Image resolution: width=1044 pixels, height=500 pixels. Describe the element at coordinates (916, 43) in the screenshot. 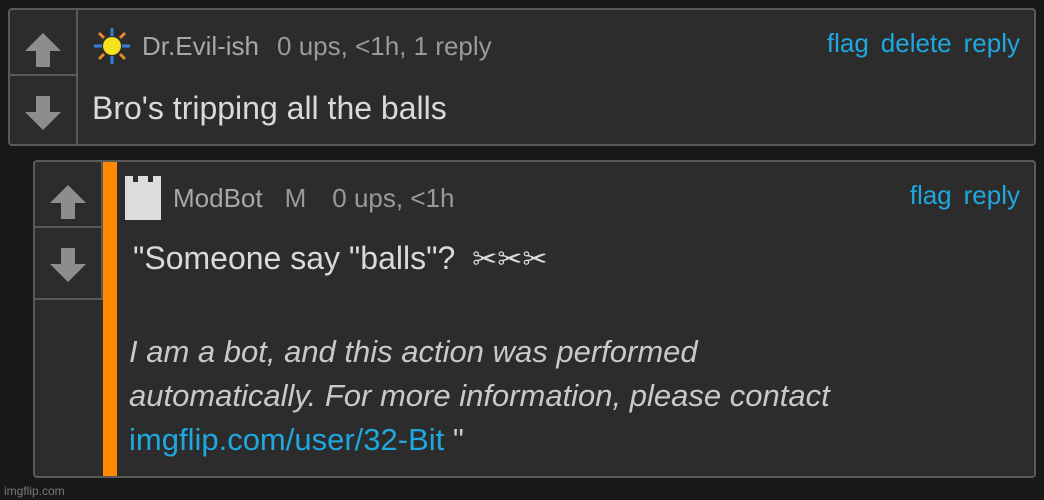

I see `delete-link: delete` at that location.